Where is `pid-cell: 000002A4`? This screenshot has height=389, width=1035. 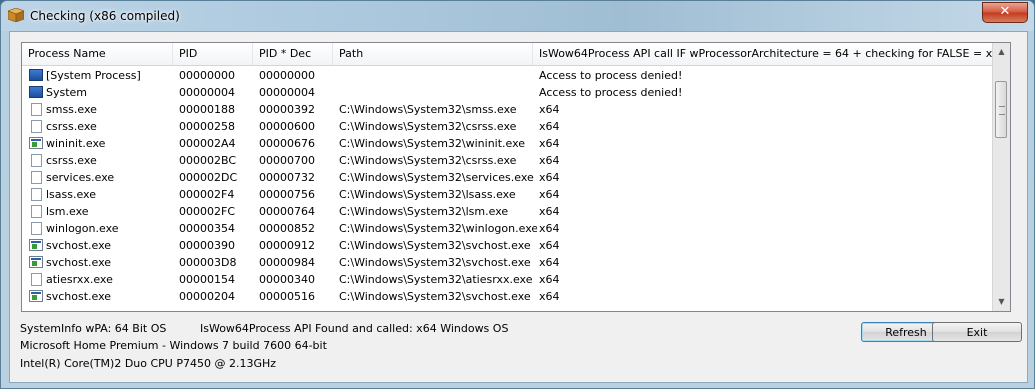 pid-cell: 000002A4 is located at coordinates (207, 143).